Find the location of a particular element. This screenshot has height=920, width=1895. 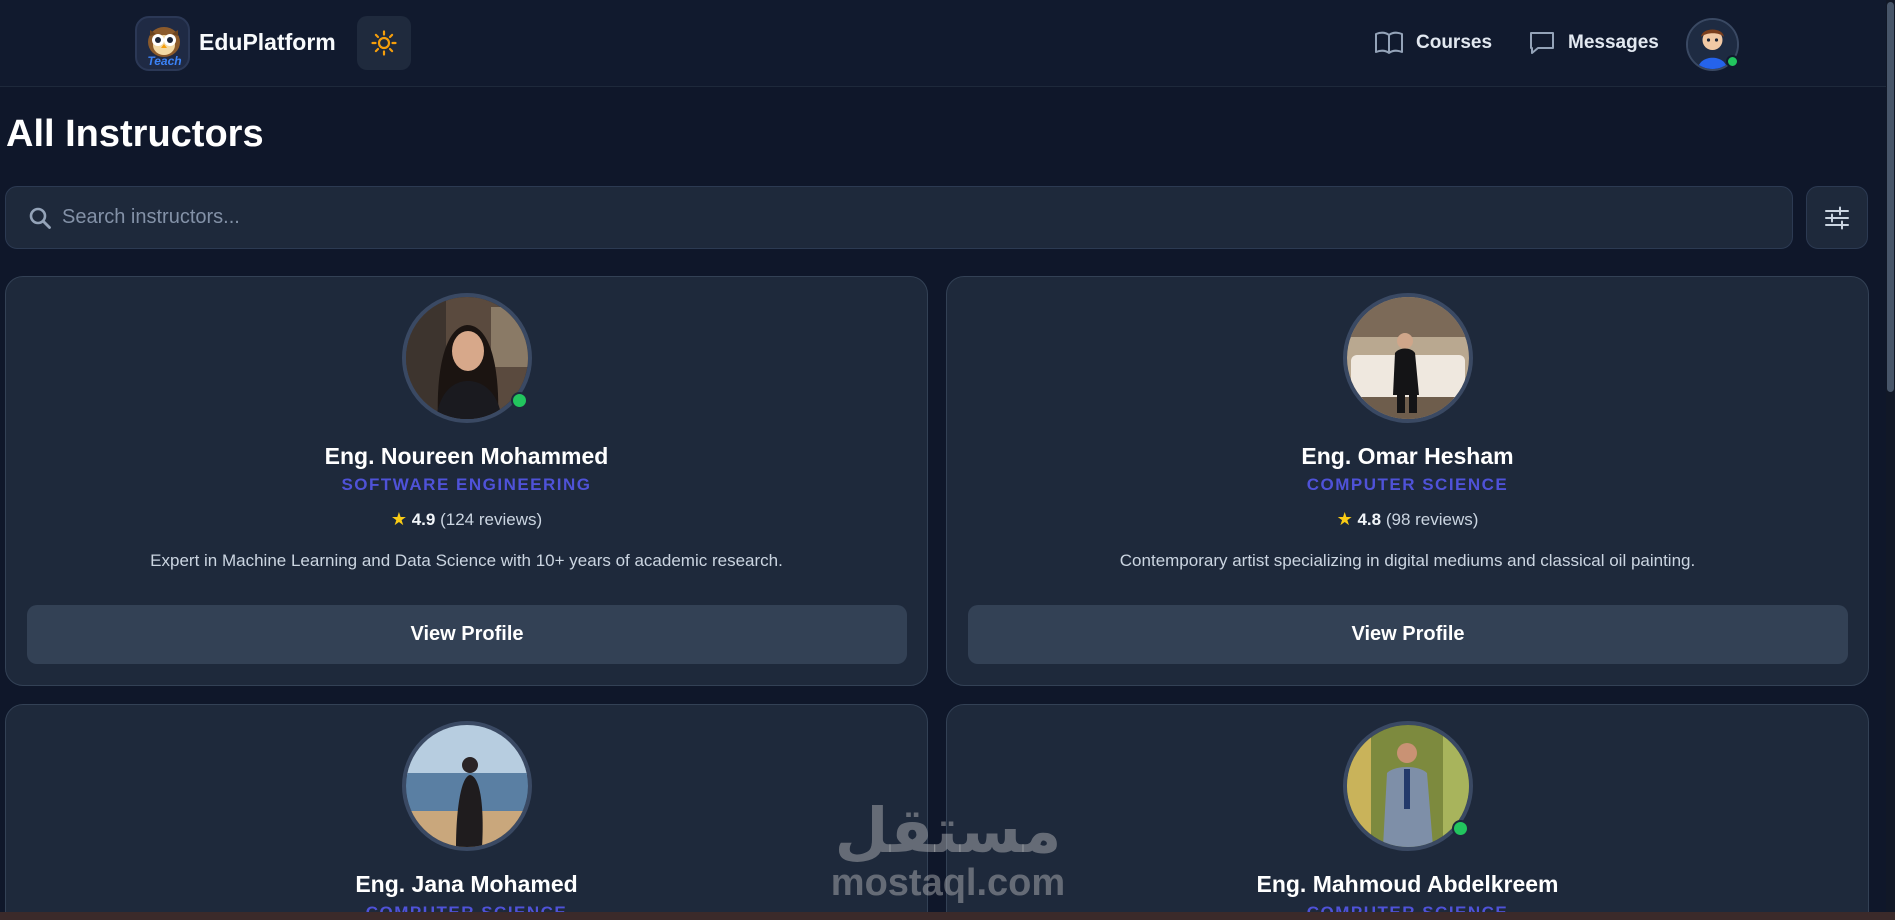

brand-logo: Teach is located at coordinates (162, 43).